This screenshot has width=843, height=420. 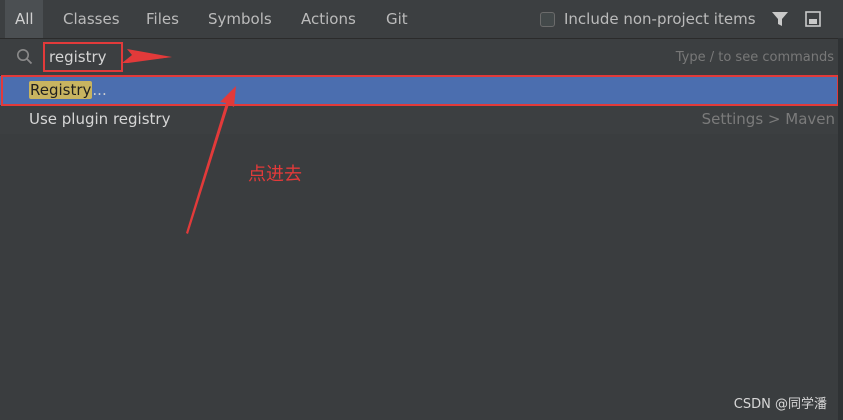 I want to click on watermark: CSDN @同学潘, so click(x=780, y=404).